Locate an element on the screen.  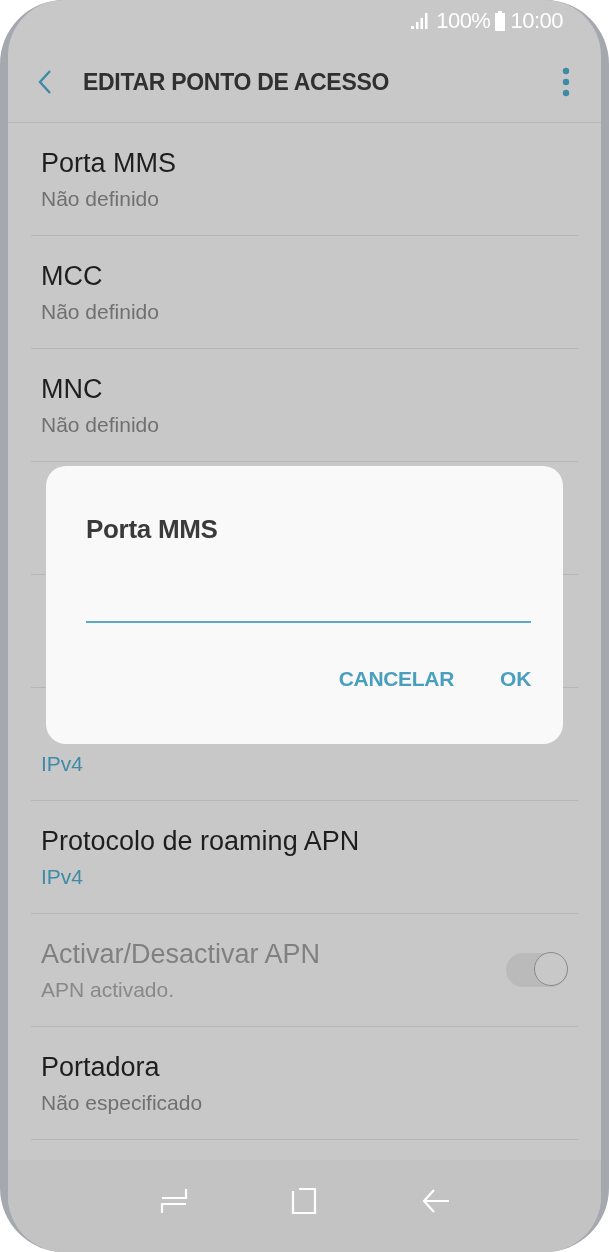
setting-title: MNC is located at coordinates (72, 389).